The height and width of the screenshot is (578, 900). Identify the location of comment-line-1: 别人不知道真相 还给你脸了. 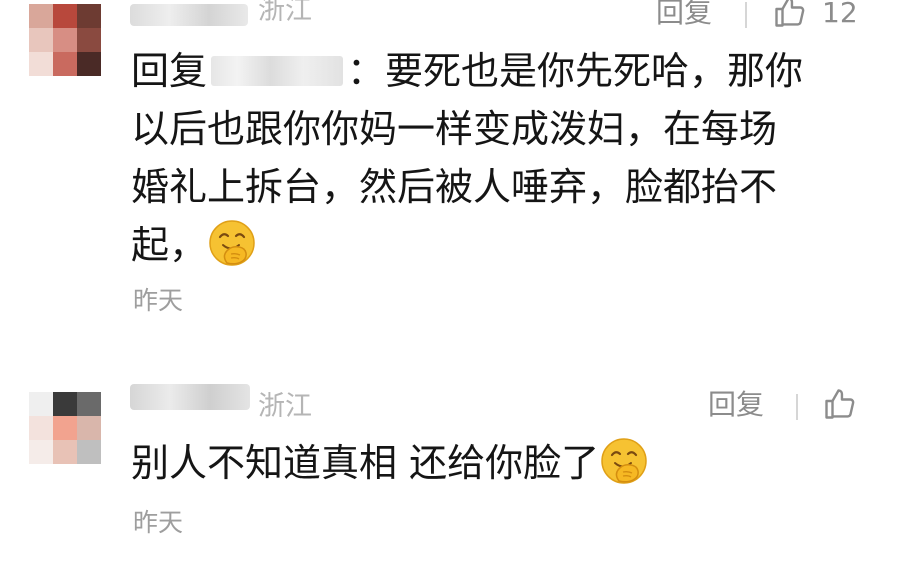
(390, 463).